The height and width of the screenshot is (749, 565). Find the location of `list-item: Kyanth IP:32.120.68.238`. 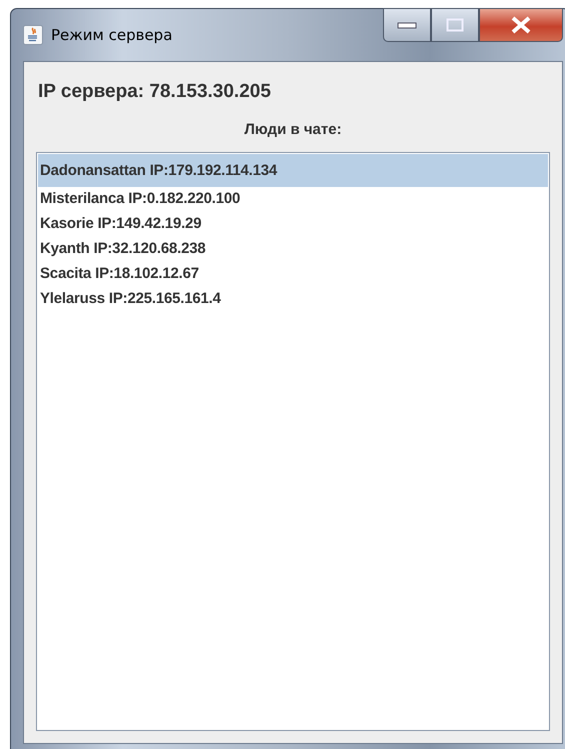

list-item: Kyanth IP:32.120.68.238 is located at coordinates (293, 249).